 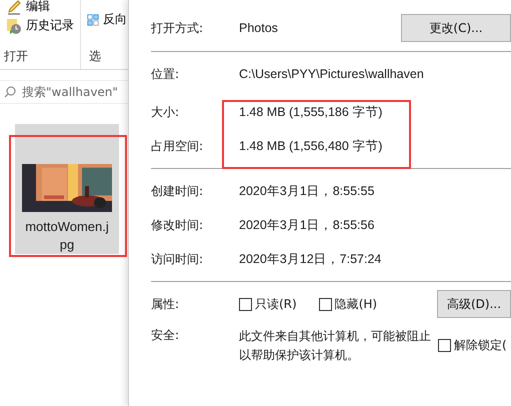 What do you see at coordinates (14, 7) in the screenshot?
I see `pencil-icon` at bounding box center [14, 7].